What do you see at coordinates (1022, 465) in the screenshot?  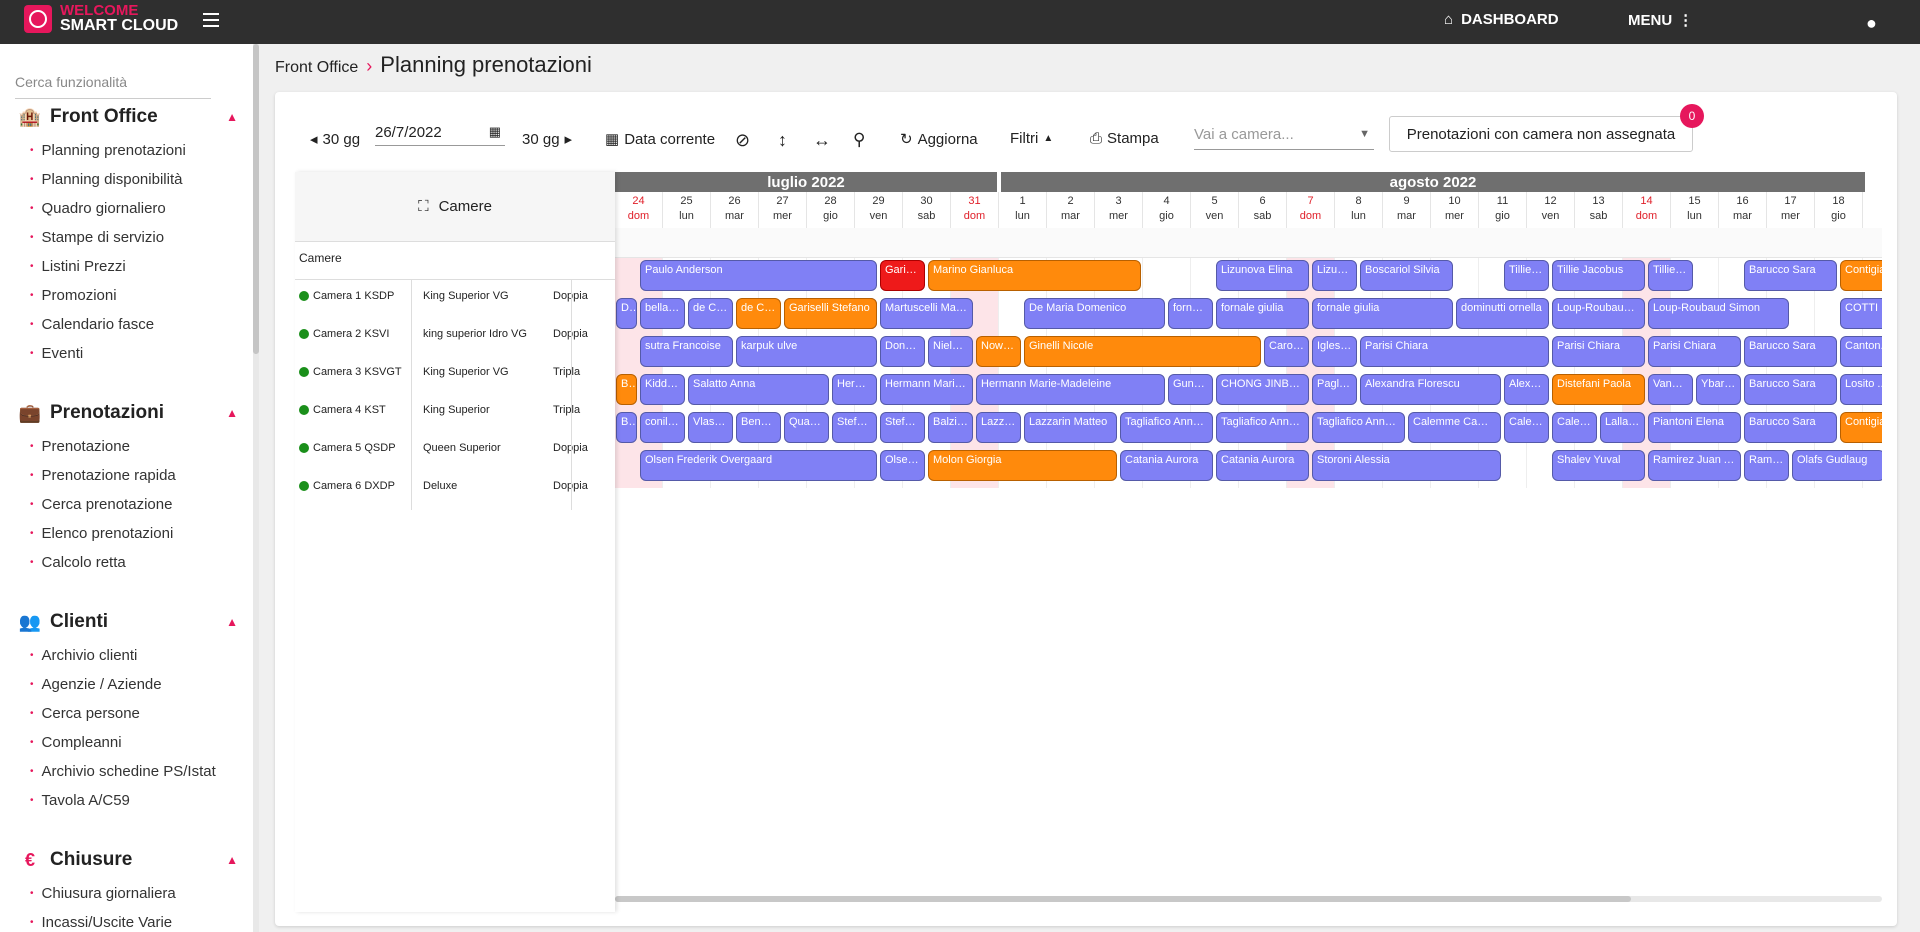 I see `reservation-block: Molon Giorgia` at bounding box center [1022, 465].